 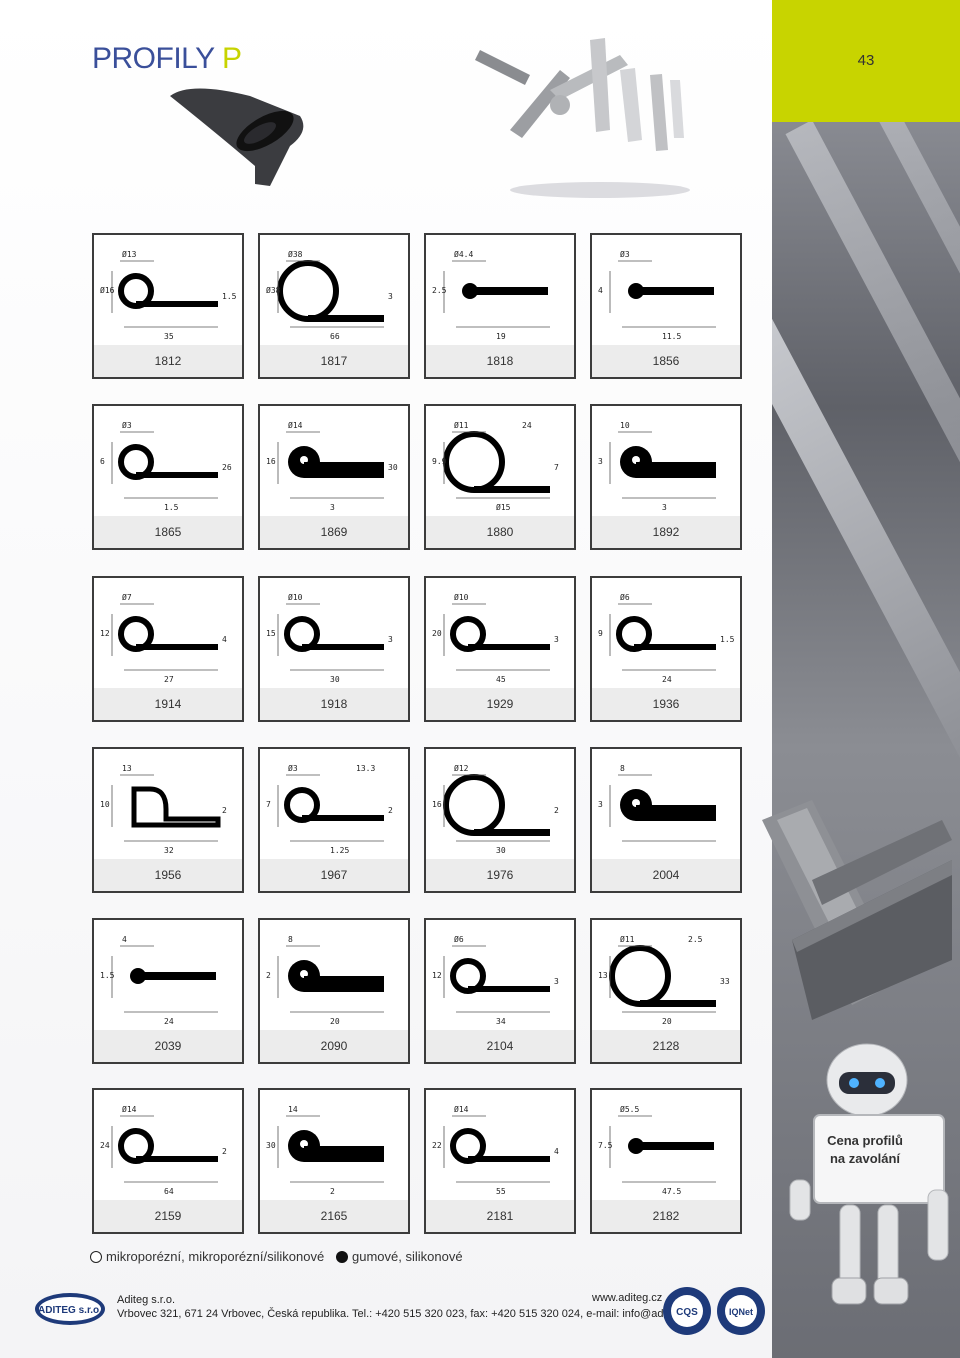 I want to click on profile-card: Ø14 16 3 30 1869, so click(x=334, y=477).